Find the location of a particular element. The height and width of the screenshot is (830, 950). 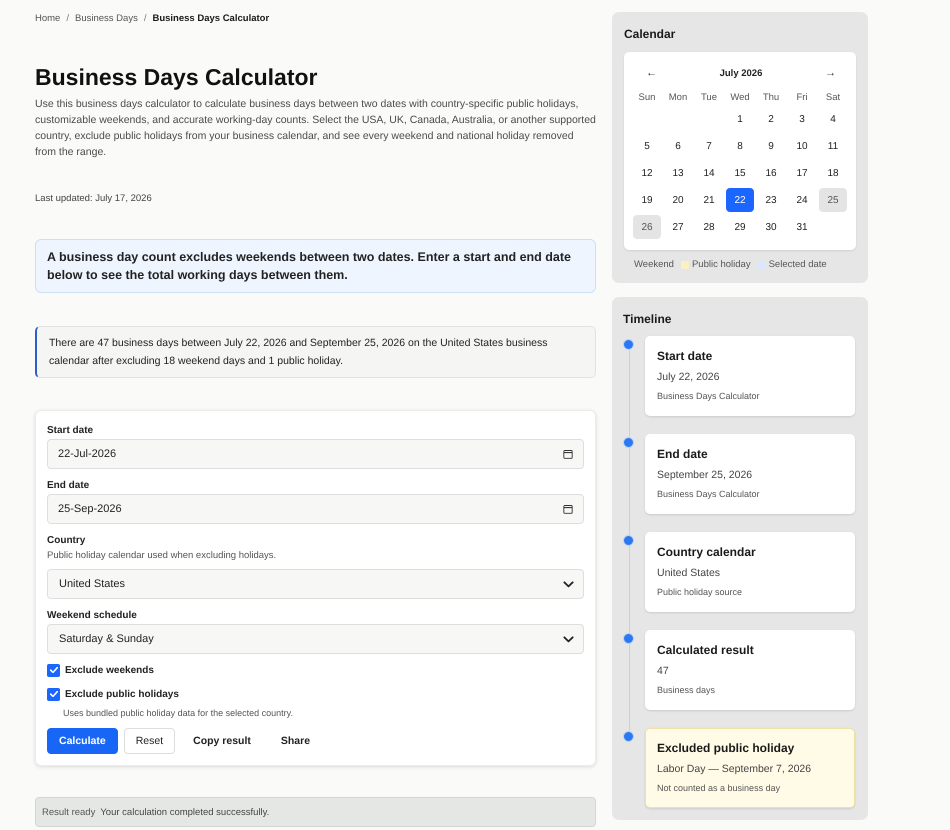

panel-title: Calendar is located at coordinates (650, 34).